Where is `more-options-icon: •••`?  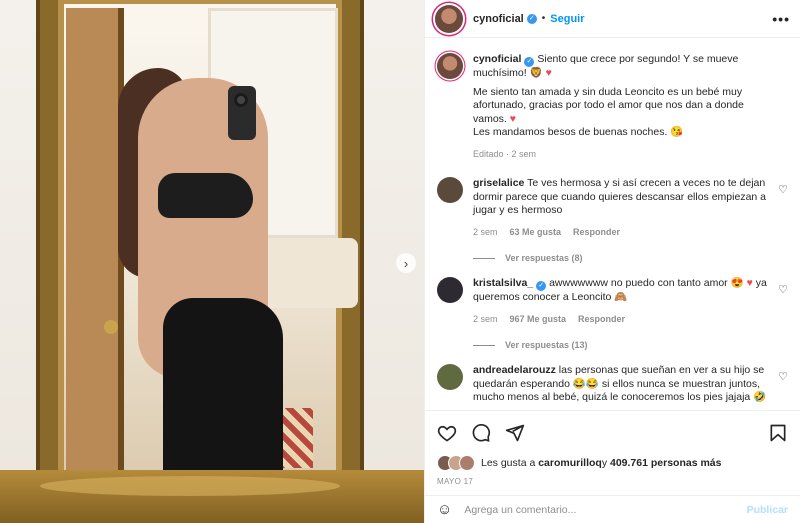 more-options-icon: ••• is located at coordinates (781, 19).